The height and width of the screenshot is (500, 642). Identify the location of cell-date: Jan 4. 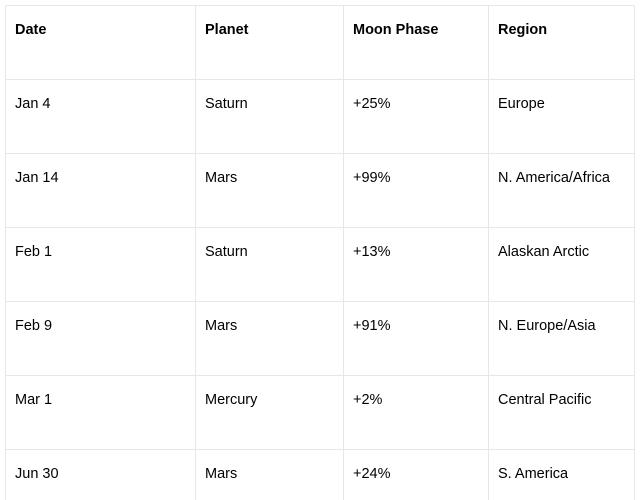
(100, 116).